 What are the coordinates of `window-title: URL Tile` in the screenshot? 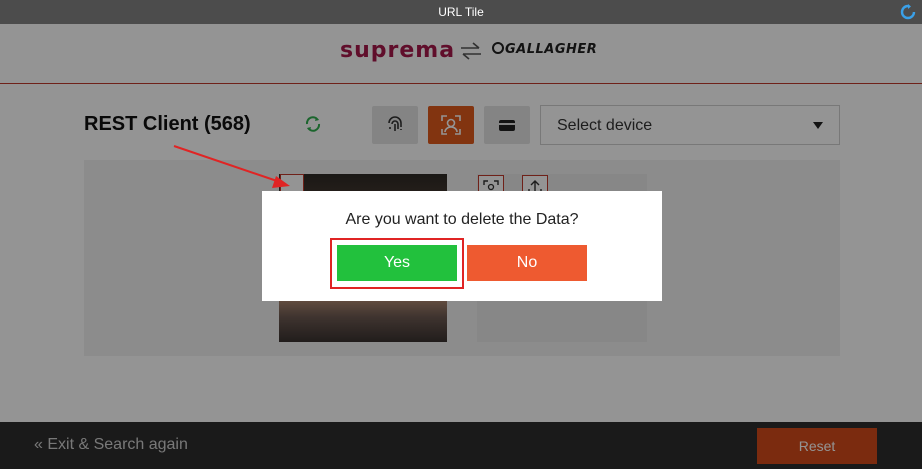 It's located at (461, 12).